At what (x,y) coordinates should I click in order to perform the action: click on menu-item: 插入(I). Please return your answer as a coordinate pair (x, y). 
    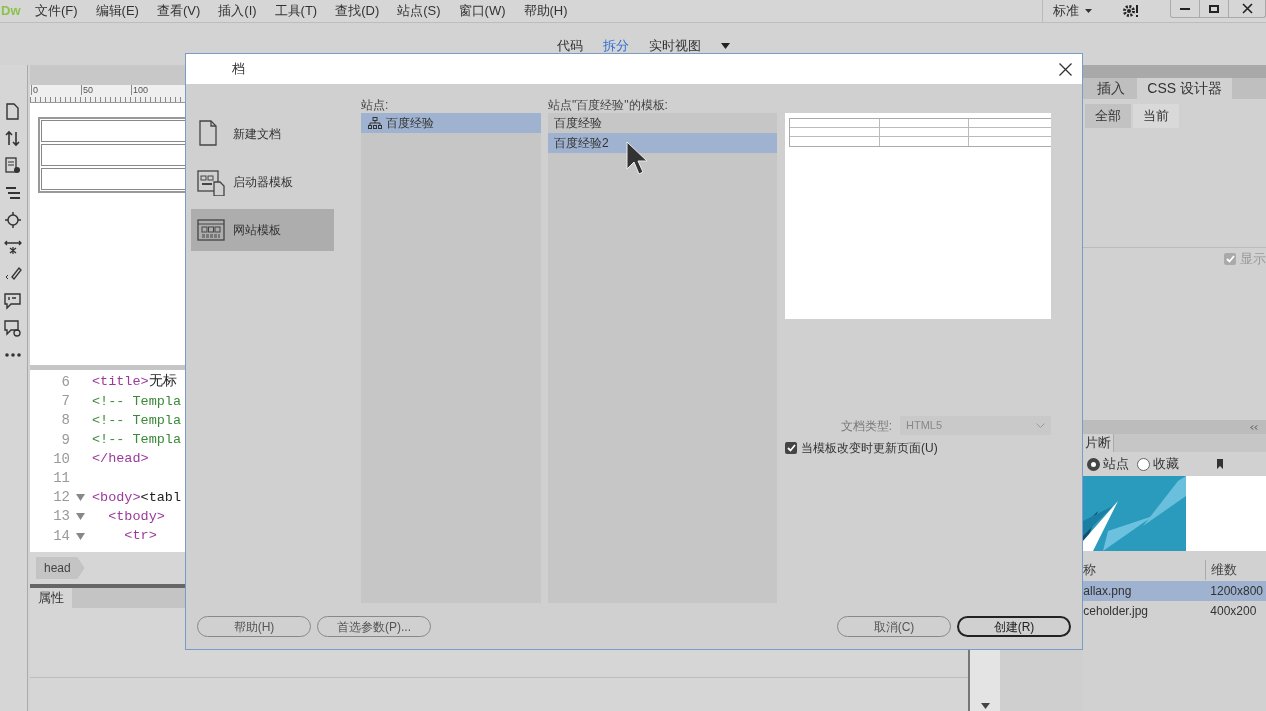
    Looking at the image, I should click on (237, 11).